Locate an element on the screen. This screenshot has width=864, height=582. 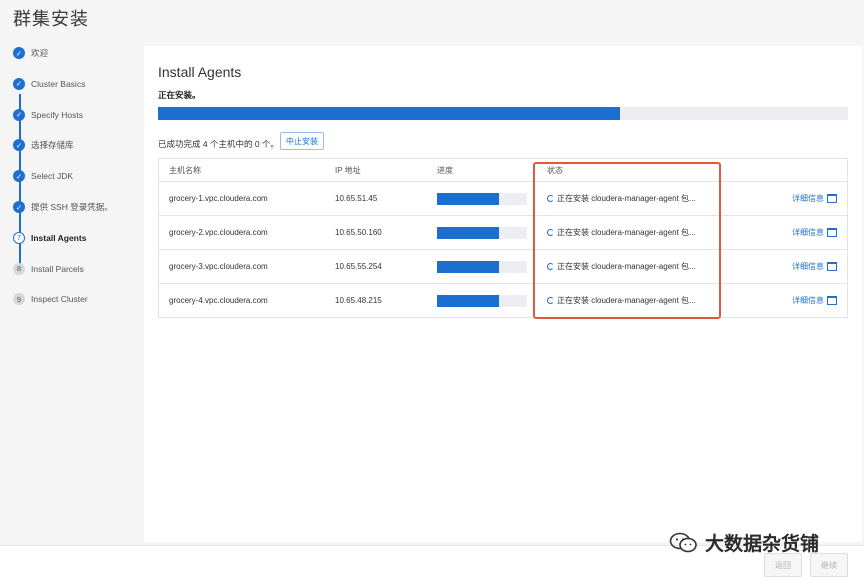
step-3: ✓ 选择存储库 is located at coordinates (43, 145).